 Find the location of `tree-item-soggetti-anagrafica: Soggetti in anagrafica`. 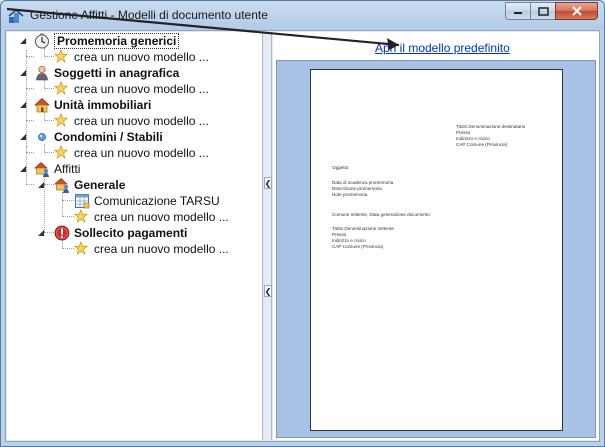

tree-item-soggetti-anagrafica: Soggetti in anagrafica is located at coordinates (106, 73).